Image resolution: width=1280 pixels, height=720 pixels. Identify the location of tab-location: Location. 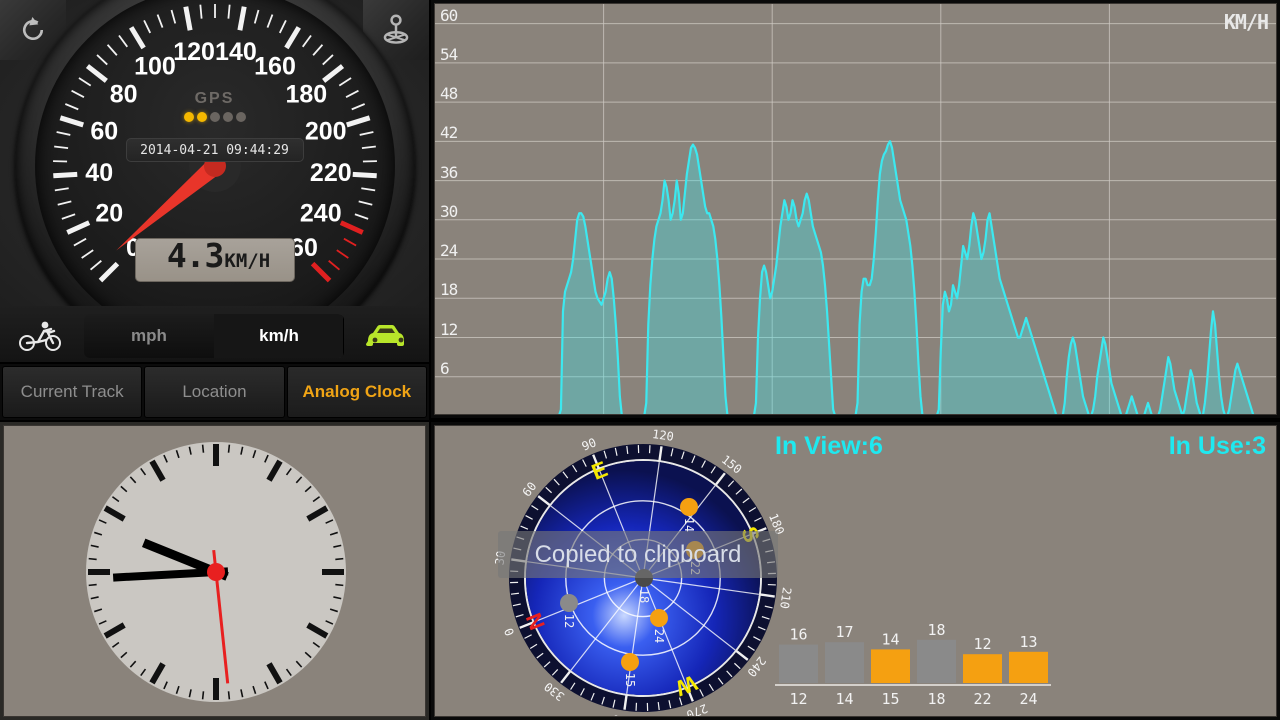
(214, 392).